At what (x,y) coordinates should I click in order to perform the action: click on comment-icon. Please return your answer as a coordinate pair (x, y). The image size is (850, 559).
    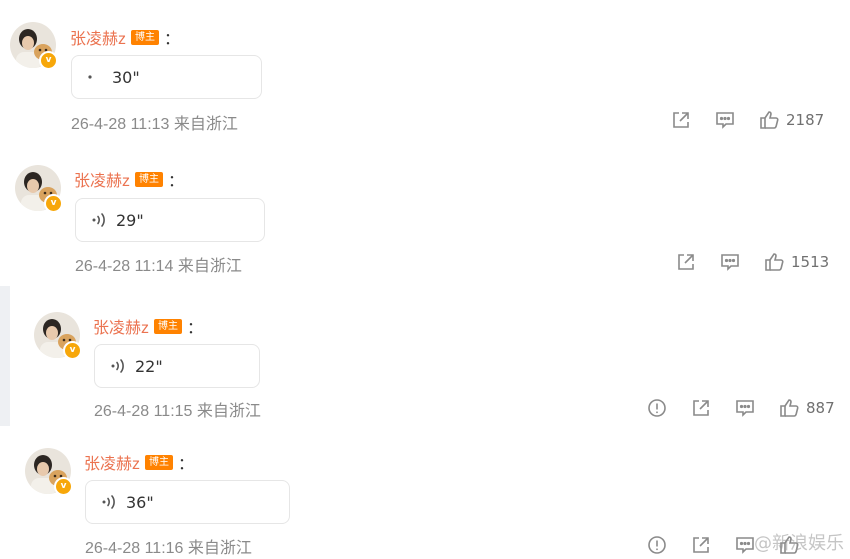
    Looking at the image, I should click on (745, 545).